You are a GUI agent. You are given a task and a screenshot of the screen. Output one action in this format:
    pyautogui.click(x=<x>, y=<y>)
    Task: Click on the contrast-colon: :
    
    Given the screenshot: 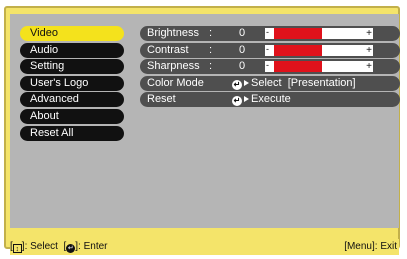 What is the action you would take?
    pyautogui.click(x=211, y=50)
    